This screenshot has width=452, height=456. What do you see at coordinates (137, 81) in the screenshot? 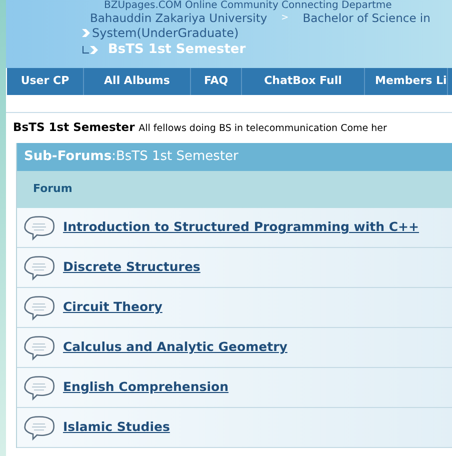
I see `nav-link: All Albums` at bounding box center [137, 81].